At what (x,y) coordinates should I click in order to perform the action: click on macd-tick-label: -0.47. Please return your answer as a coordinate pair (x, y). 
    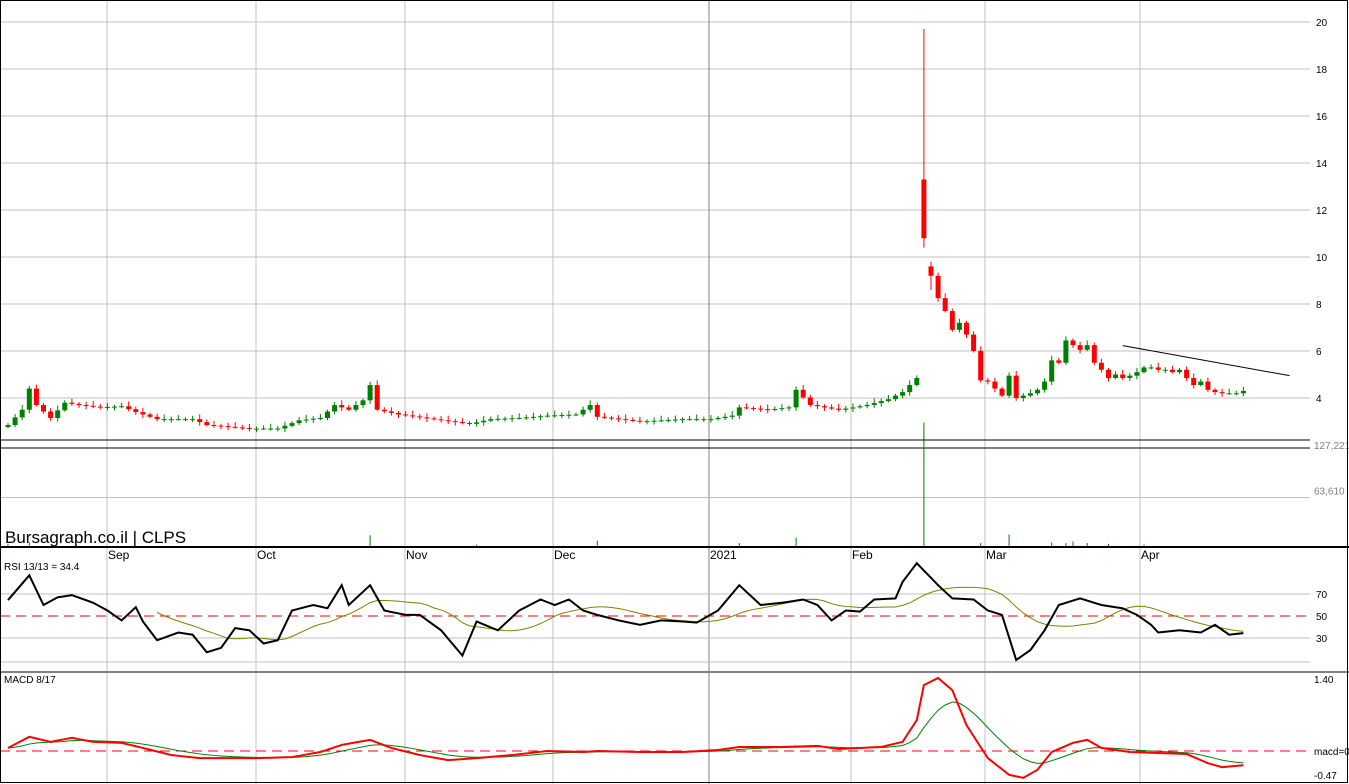
    Looking at the image, I should click on (1325, 776).